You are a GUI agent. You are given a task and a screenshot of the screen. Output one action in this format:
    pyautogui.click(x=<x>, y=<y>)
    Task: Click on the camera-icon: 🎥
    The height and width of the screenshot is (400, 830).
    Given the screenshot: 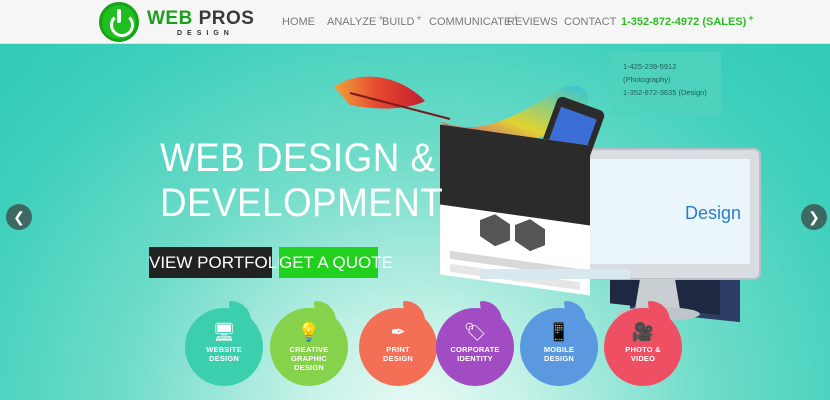 What is the action you would take?
    pyautogui.click(x=643, y=332)
    